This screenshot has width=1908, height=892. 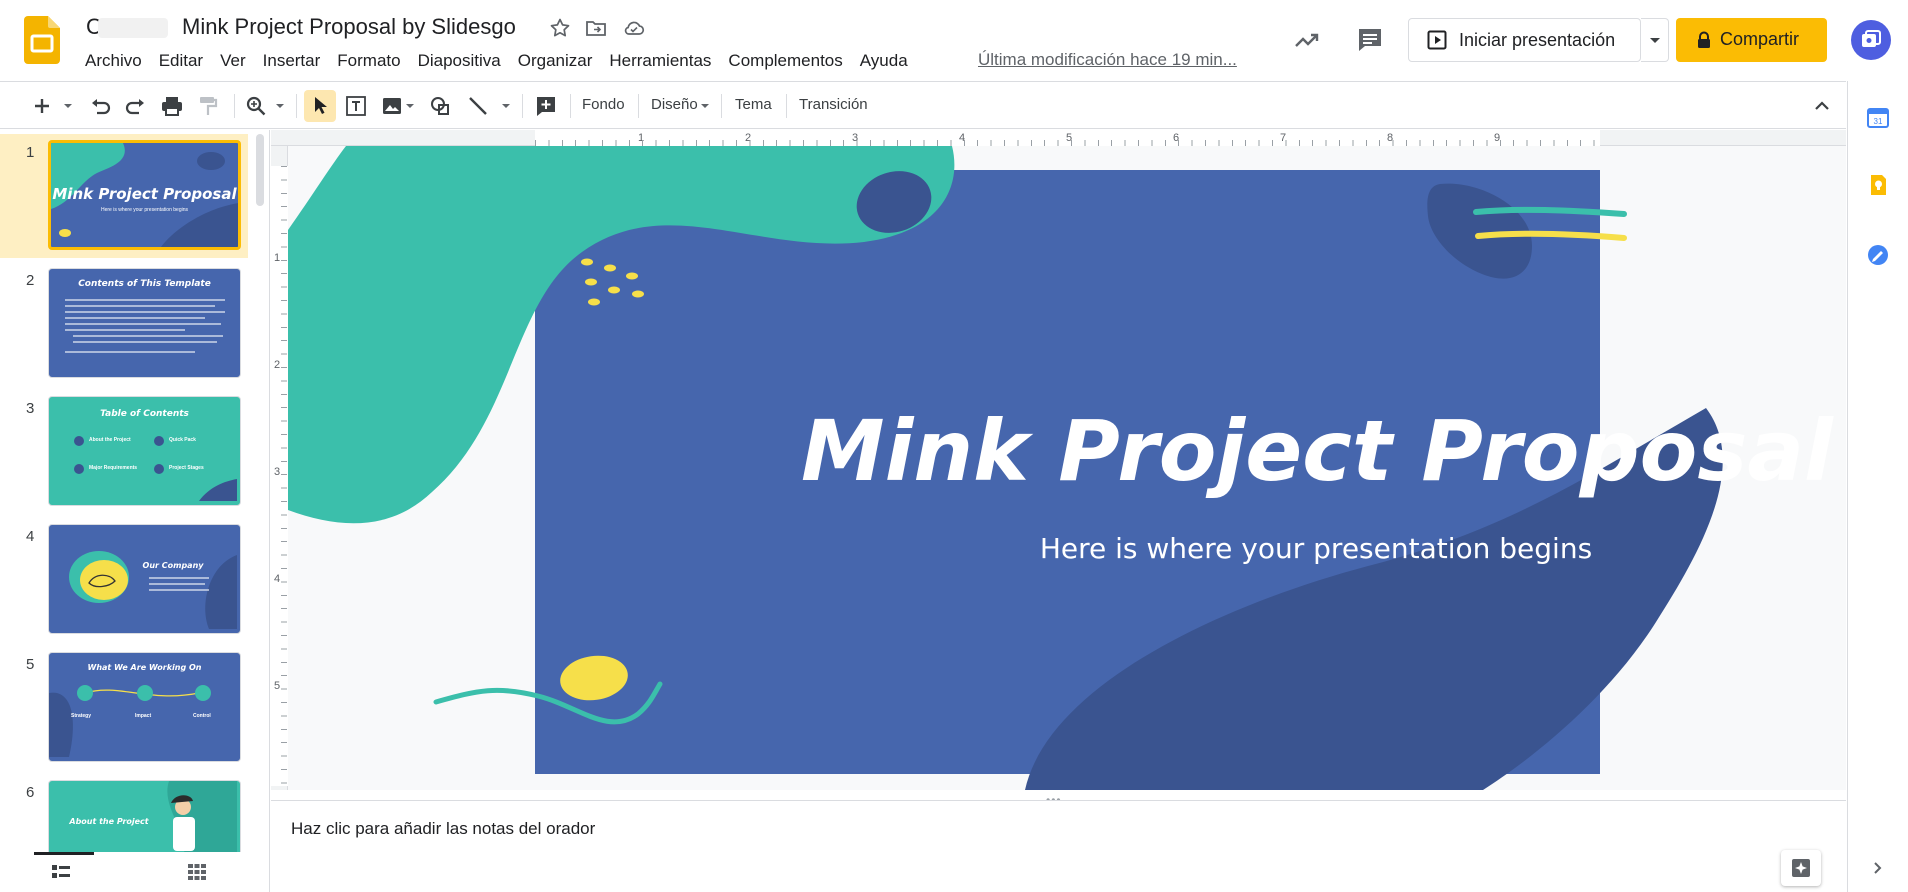 I want to click on menu-diapositiva: Diapositiva, so click(x=459, y=61).